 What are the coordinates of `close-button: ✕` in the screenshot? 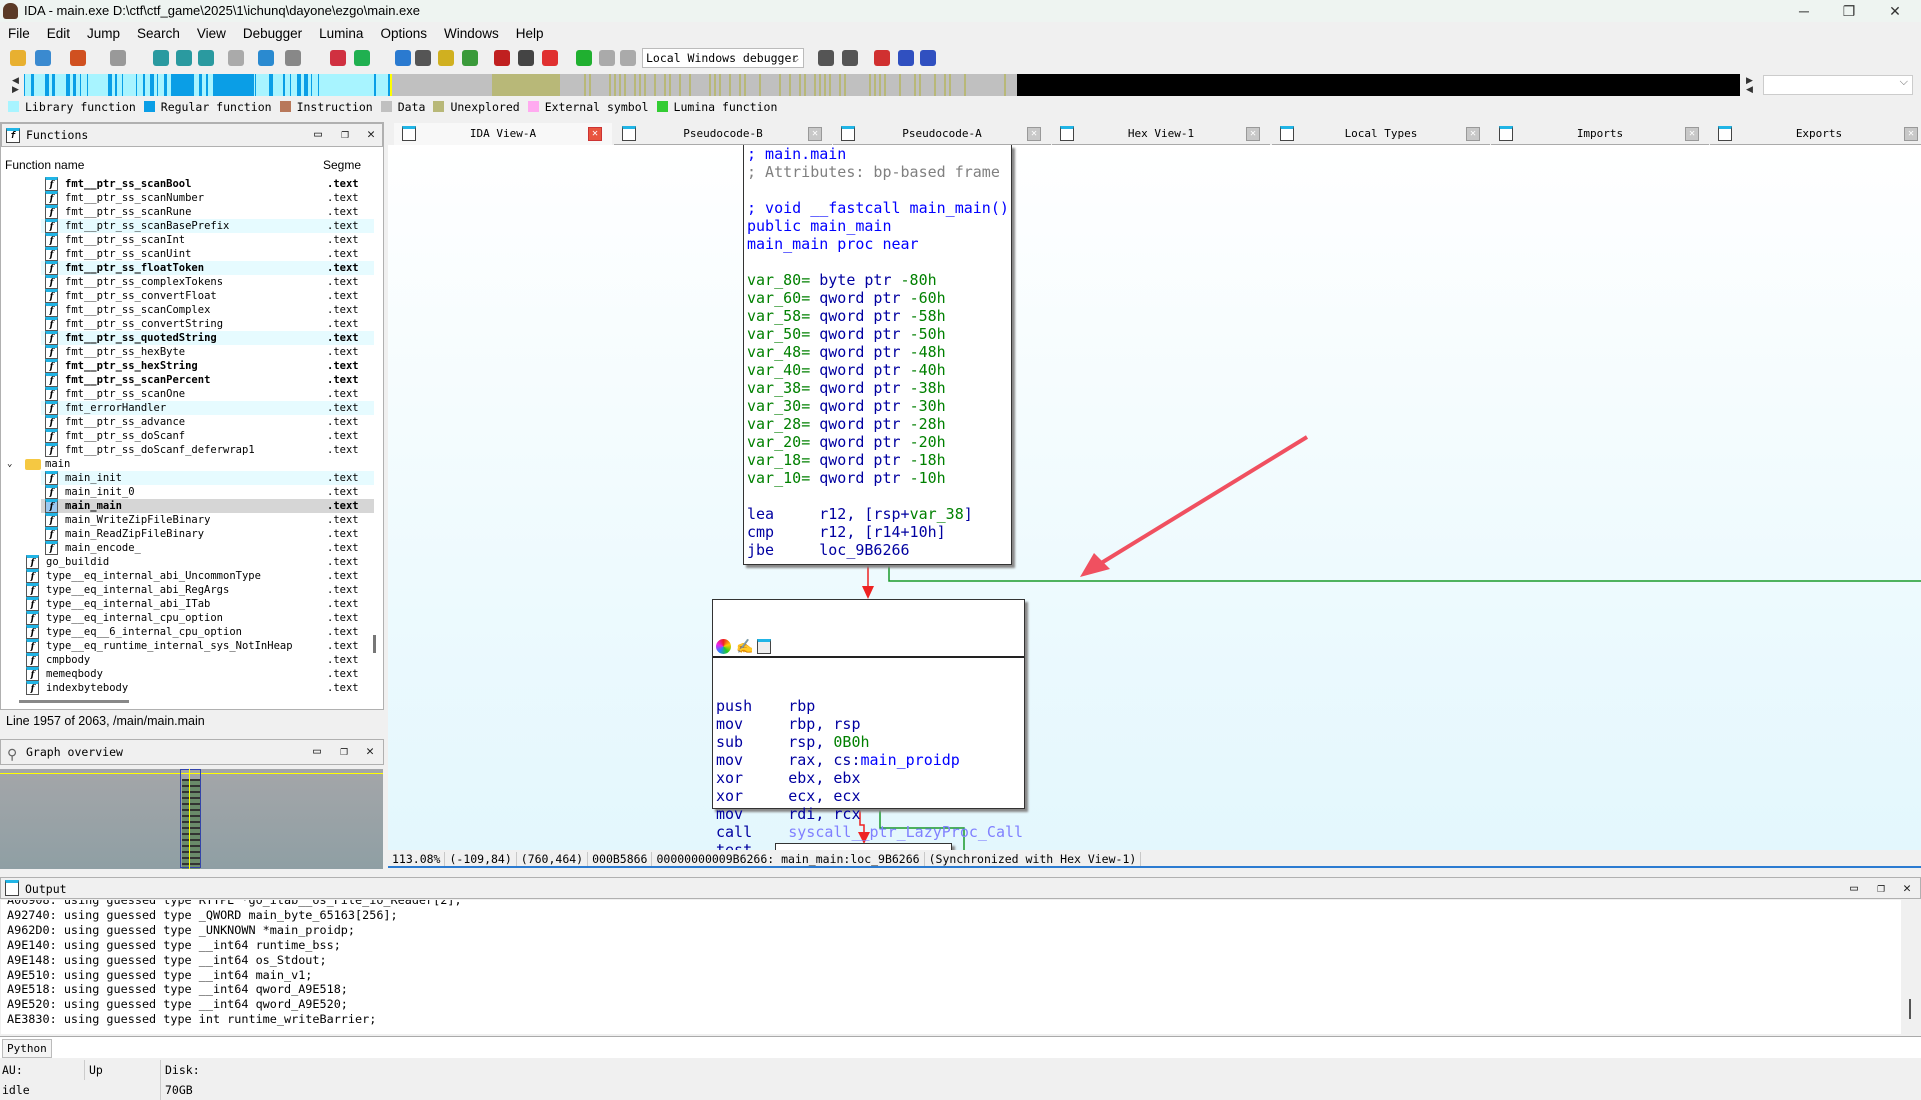 It's located at (1895, 11).